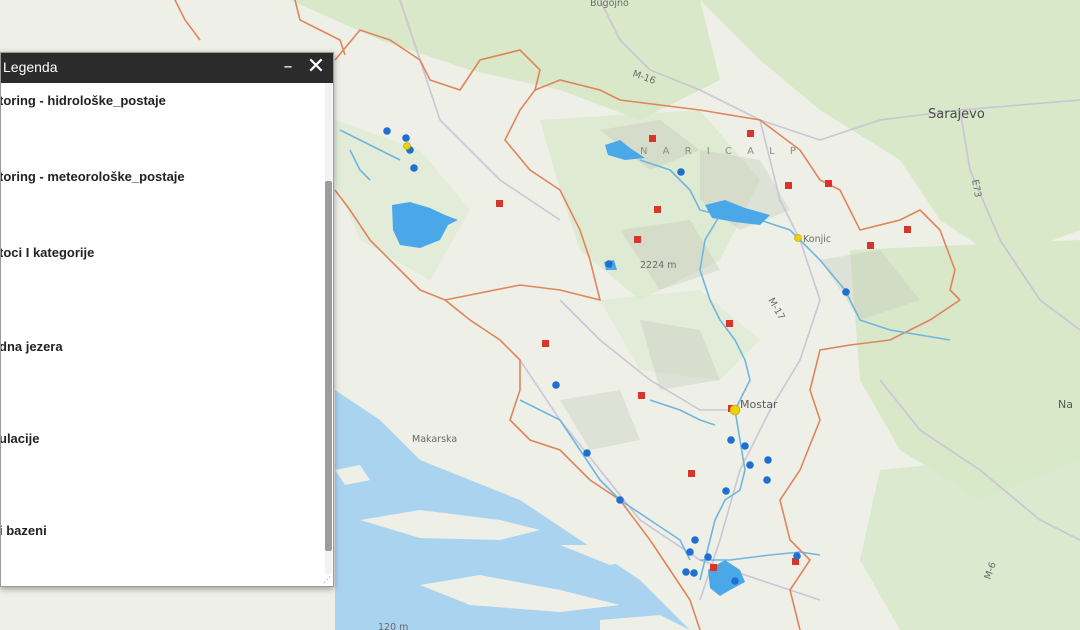 The width and height of the screenshot is (1080, 630). What do you see at coordinates (956, 114) in the screenshot?
I see `place-label-sarajevo: Sarajevo` at bounding box center [956, 114].